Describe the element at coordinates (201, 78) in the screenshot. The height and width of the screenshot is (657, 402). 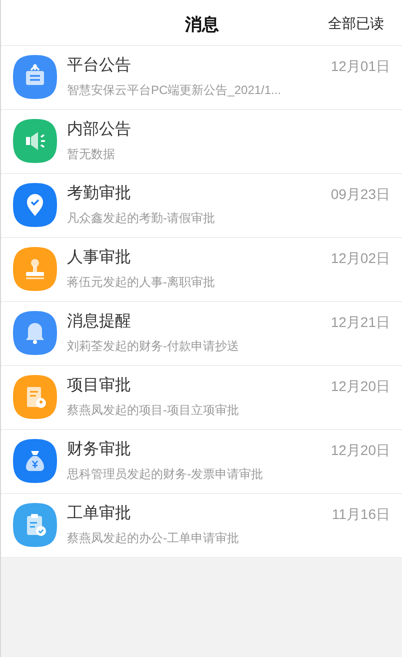
I see `message-item: 平台公告 智慧安保云平台PC端更新公告_2021/1... 12月01日` at that location.